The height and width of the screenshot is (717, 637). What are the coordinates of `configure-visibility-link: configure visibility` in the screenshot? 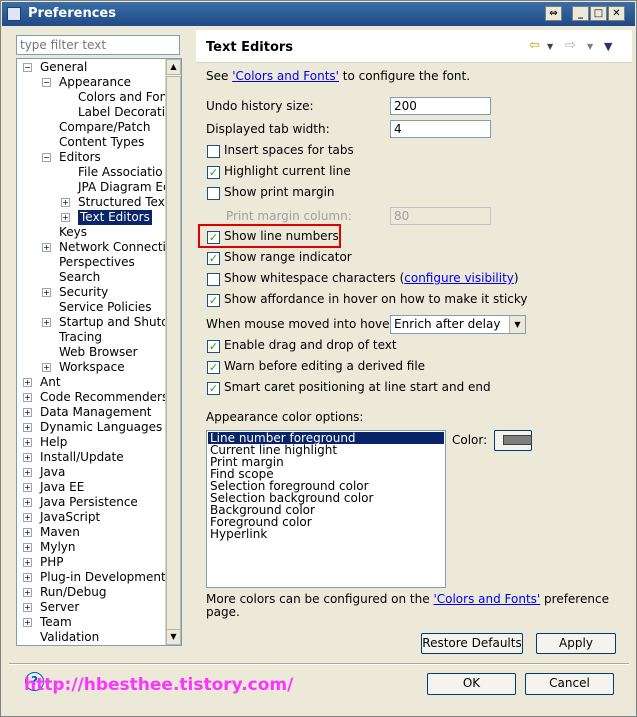 It's located at (459, 278).